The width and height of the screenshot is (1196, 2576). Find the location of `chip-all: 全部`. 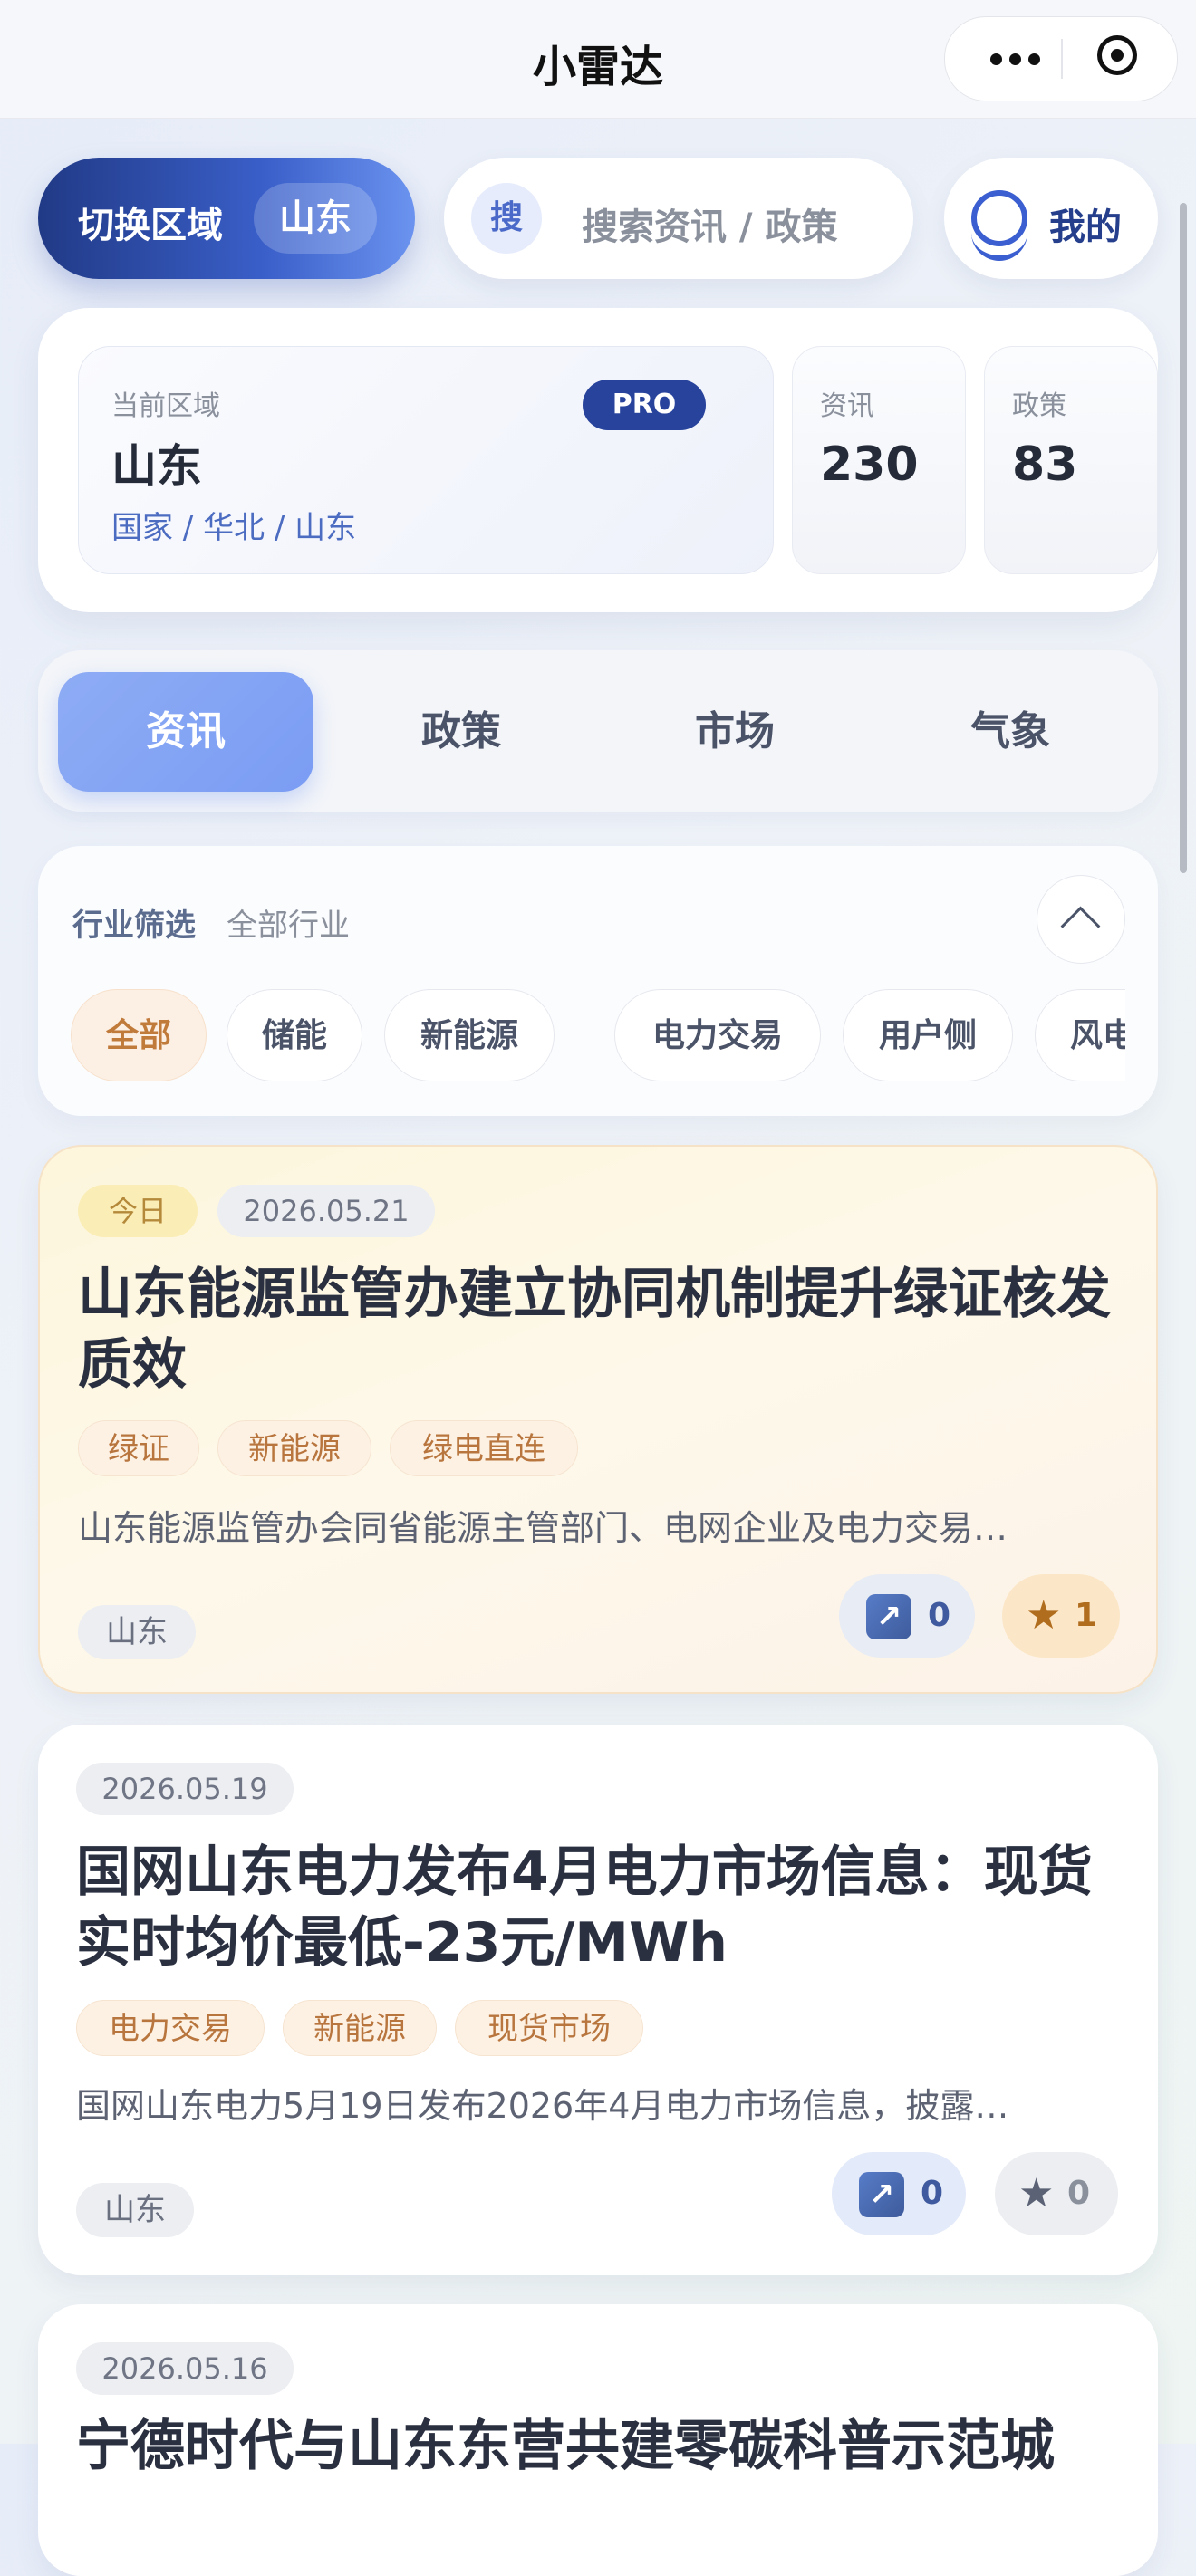

chip-all: 全部 is located at coordinates (139, 1035).